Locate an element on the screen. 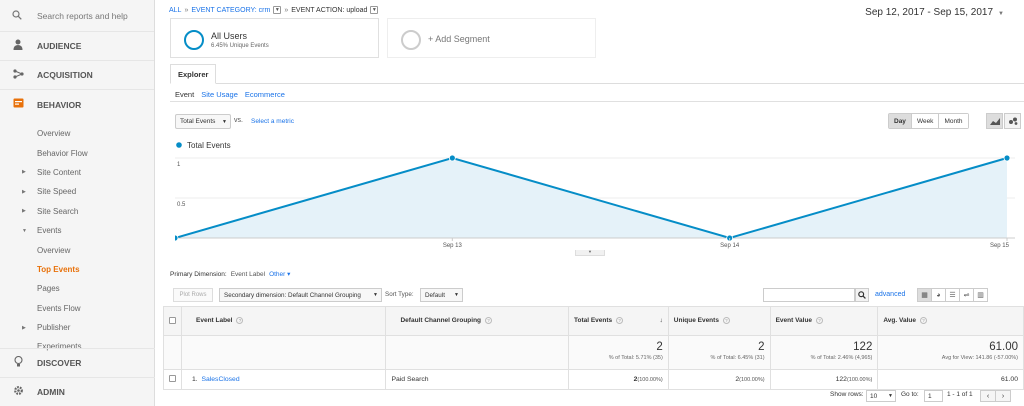 Image resolution: width=1024 pixels, height=406 pixels. chevron-left-icon: ‹ is located at coordinates (988, 396).